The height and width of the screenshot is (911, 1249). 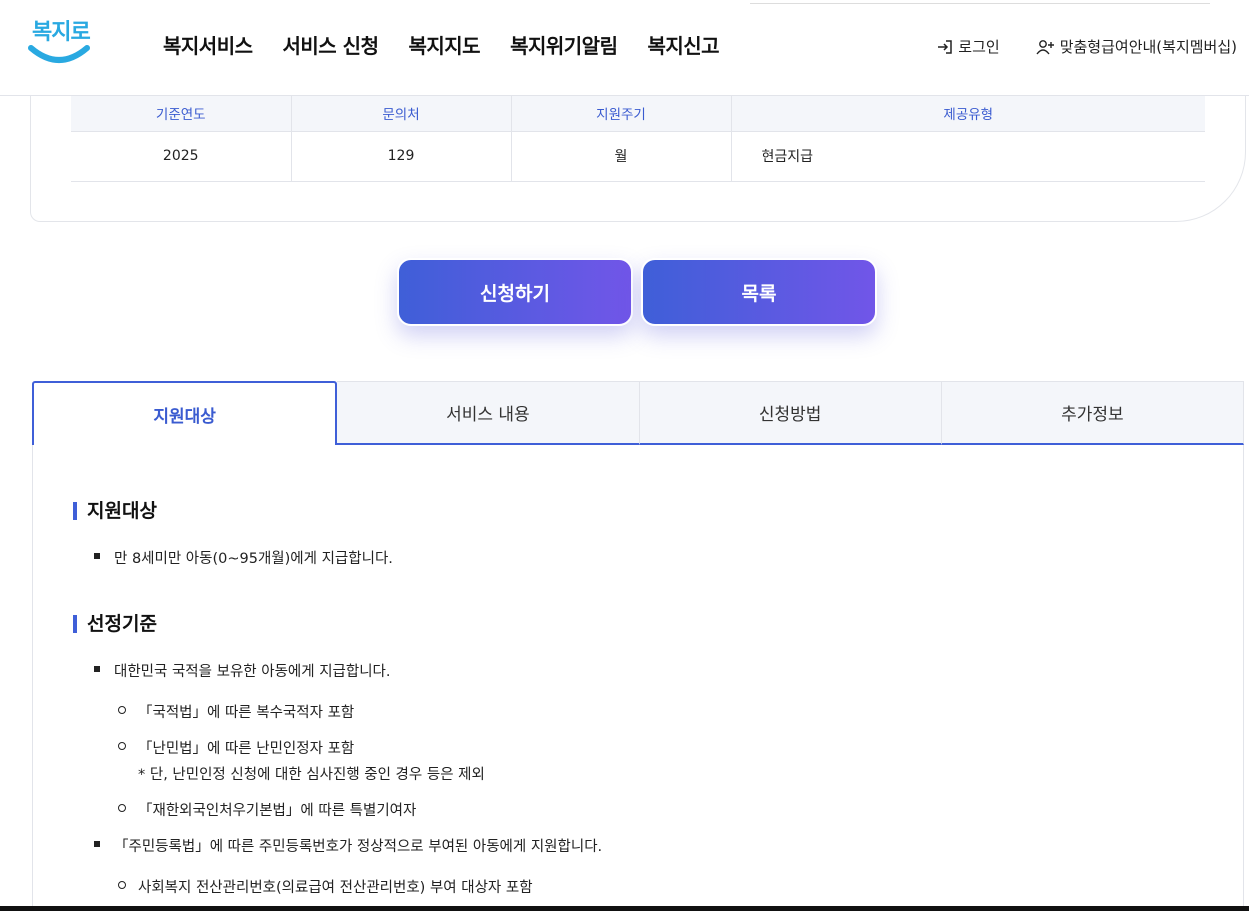 What do you see at coordinates (331, 44) in the screenshot?
I see `nav-service-apply: 서비스 신청` at bounding box center [331, 44].